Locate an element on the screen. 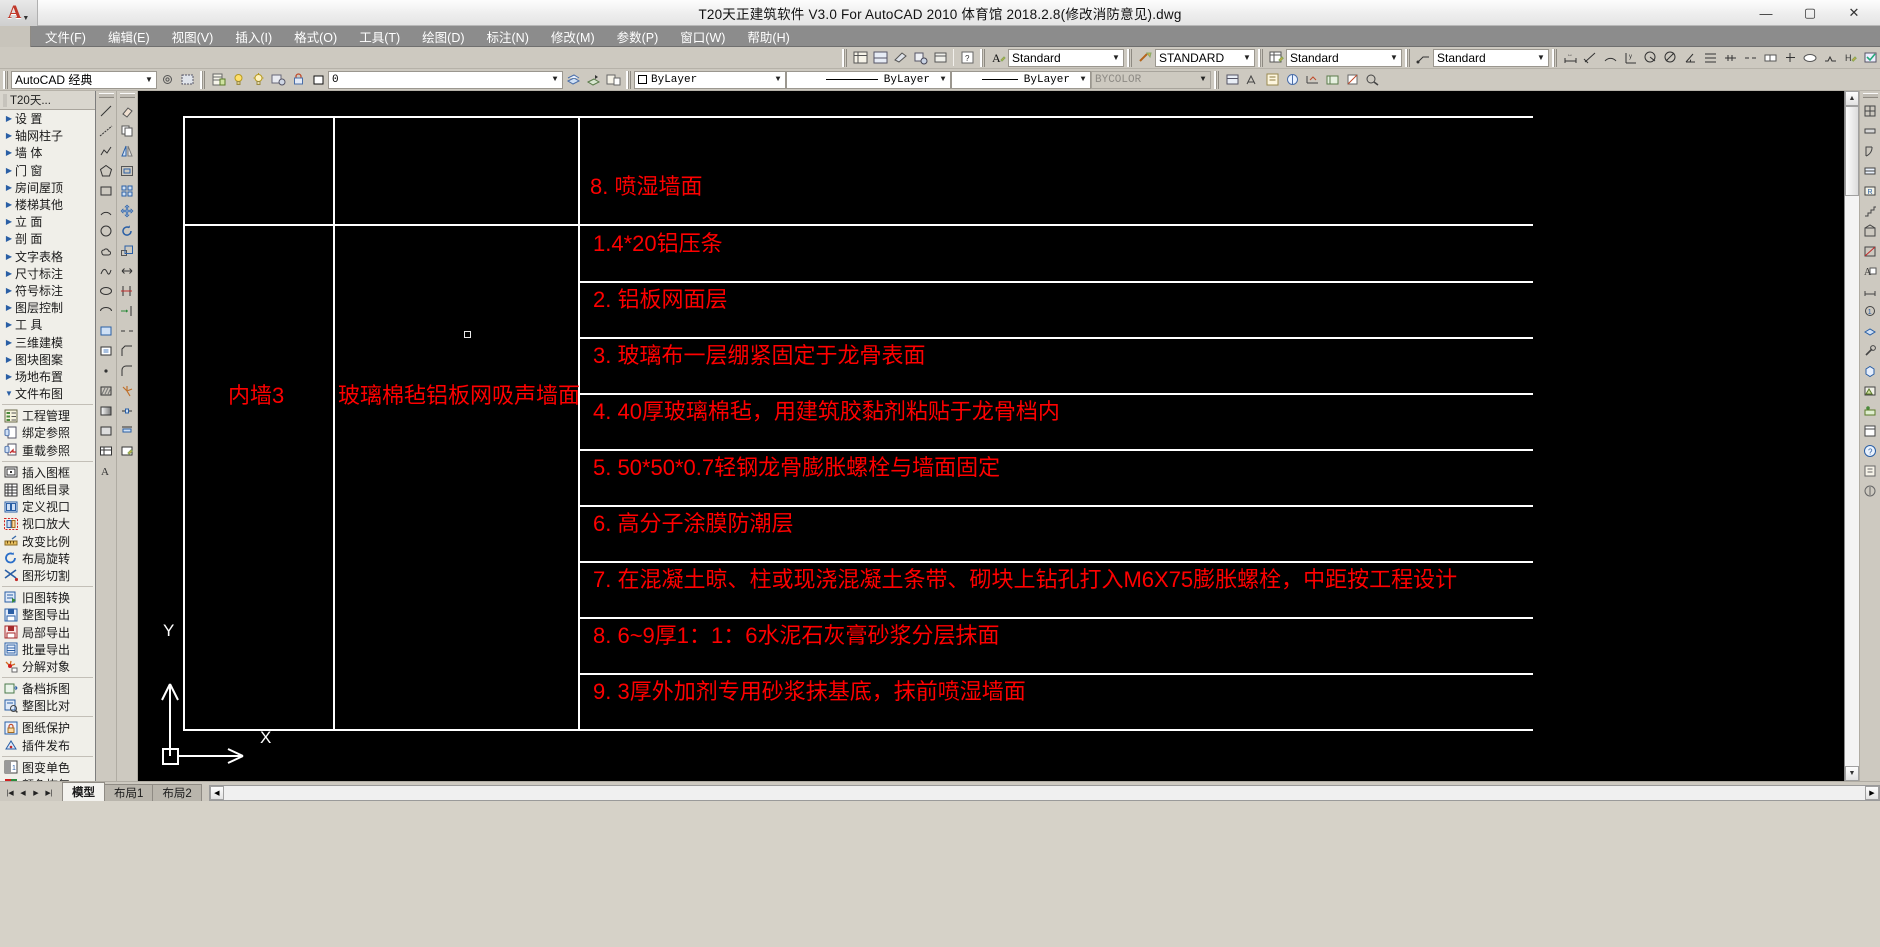  menu-item-draw: 绘图(D) is located at coordinates (443, 36).